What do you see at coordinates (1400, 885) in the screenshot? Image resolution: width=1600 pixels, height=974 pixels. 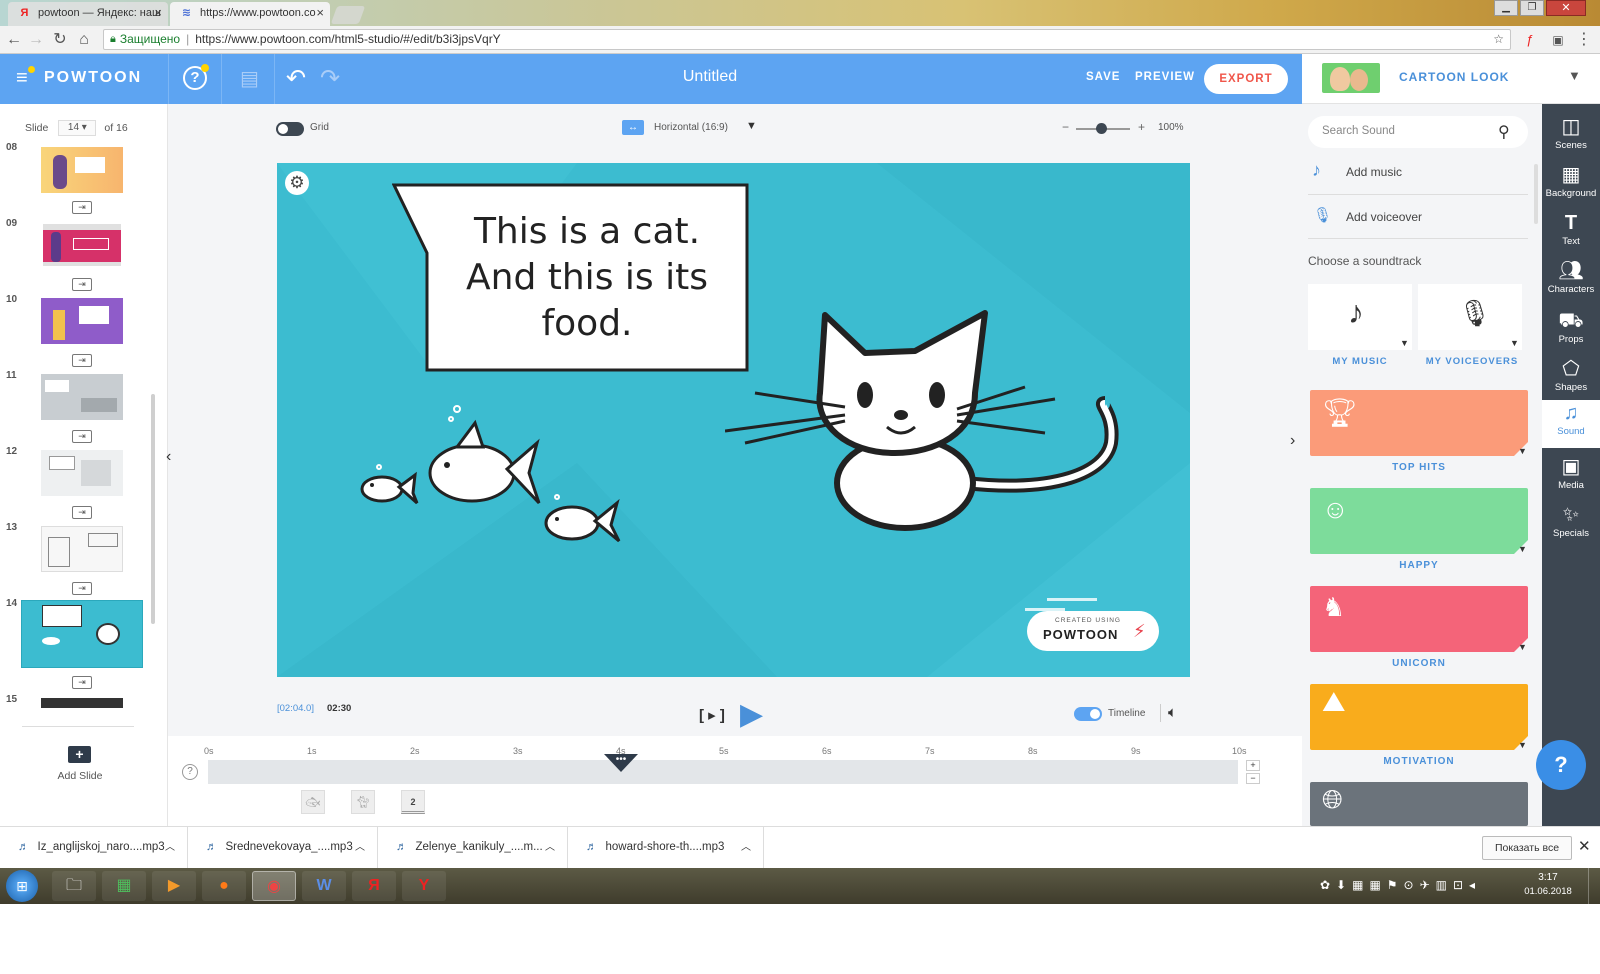 I see `system-tray-icons: ✿⬇▦▦⚑⊙✈▥⊡◂` at bounding box center [1400, 885].